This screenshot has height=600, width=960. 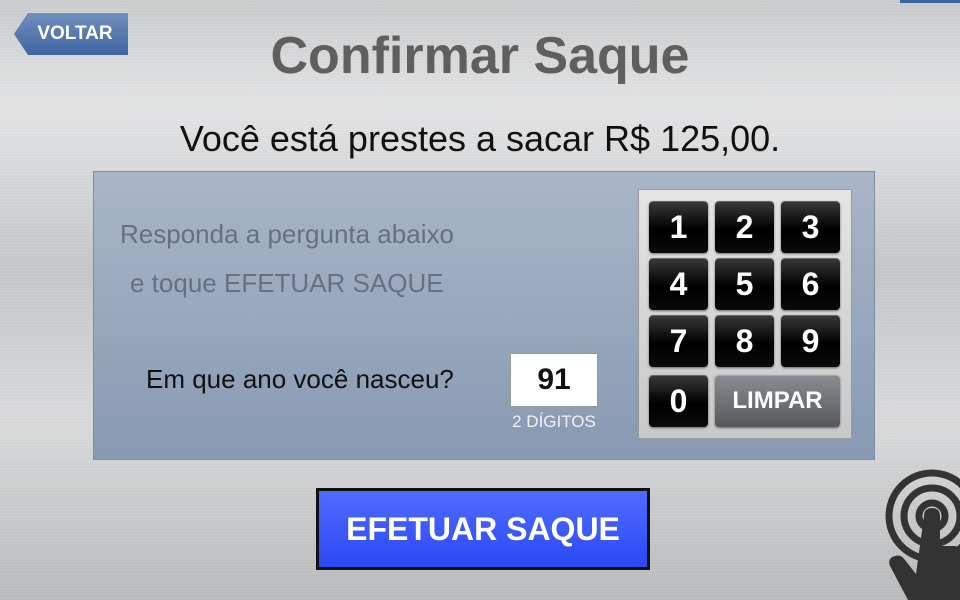 What do you see at coordinates (554, 380) in the screenshot?
I see `security-answer-field: 91` at bounding box center [554, 380].